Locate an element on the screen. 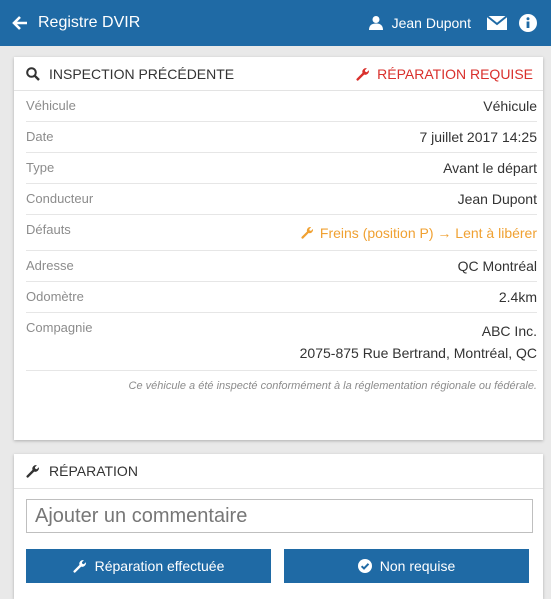  company-label: Compagnie is located at coordinates (59, 327).